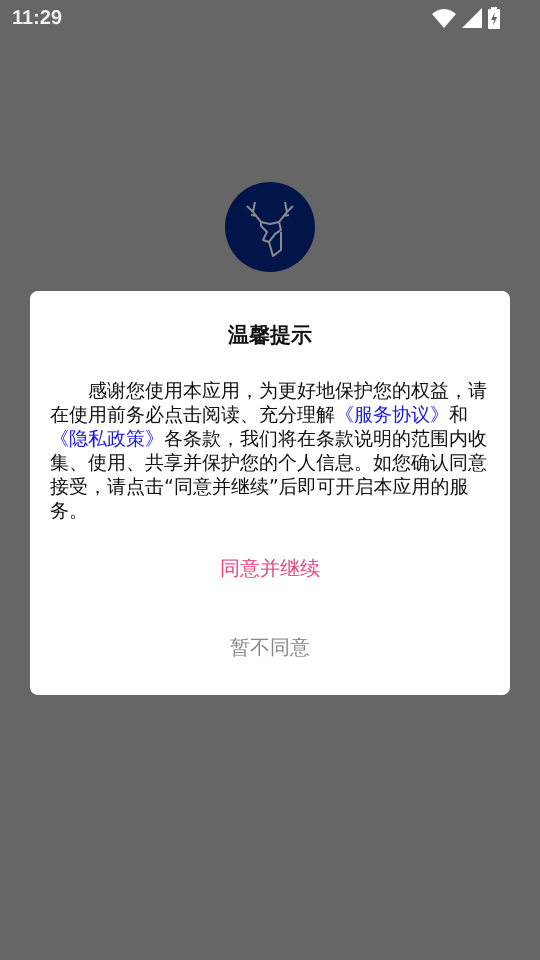  What do you see at coordinates (392, 415) in the screenshot?
I see `policy-link: 《服务协议》` at bounding box center [392, 415].